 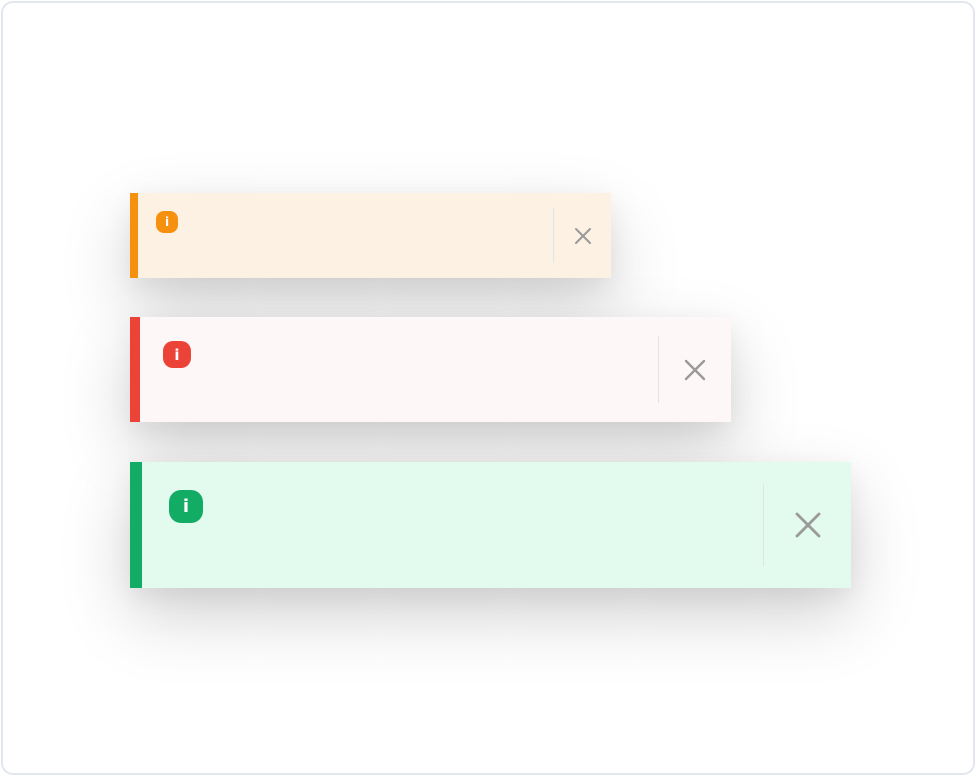 I want to click on toast-warning: i, so click(x=370, y=235).